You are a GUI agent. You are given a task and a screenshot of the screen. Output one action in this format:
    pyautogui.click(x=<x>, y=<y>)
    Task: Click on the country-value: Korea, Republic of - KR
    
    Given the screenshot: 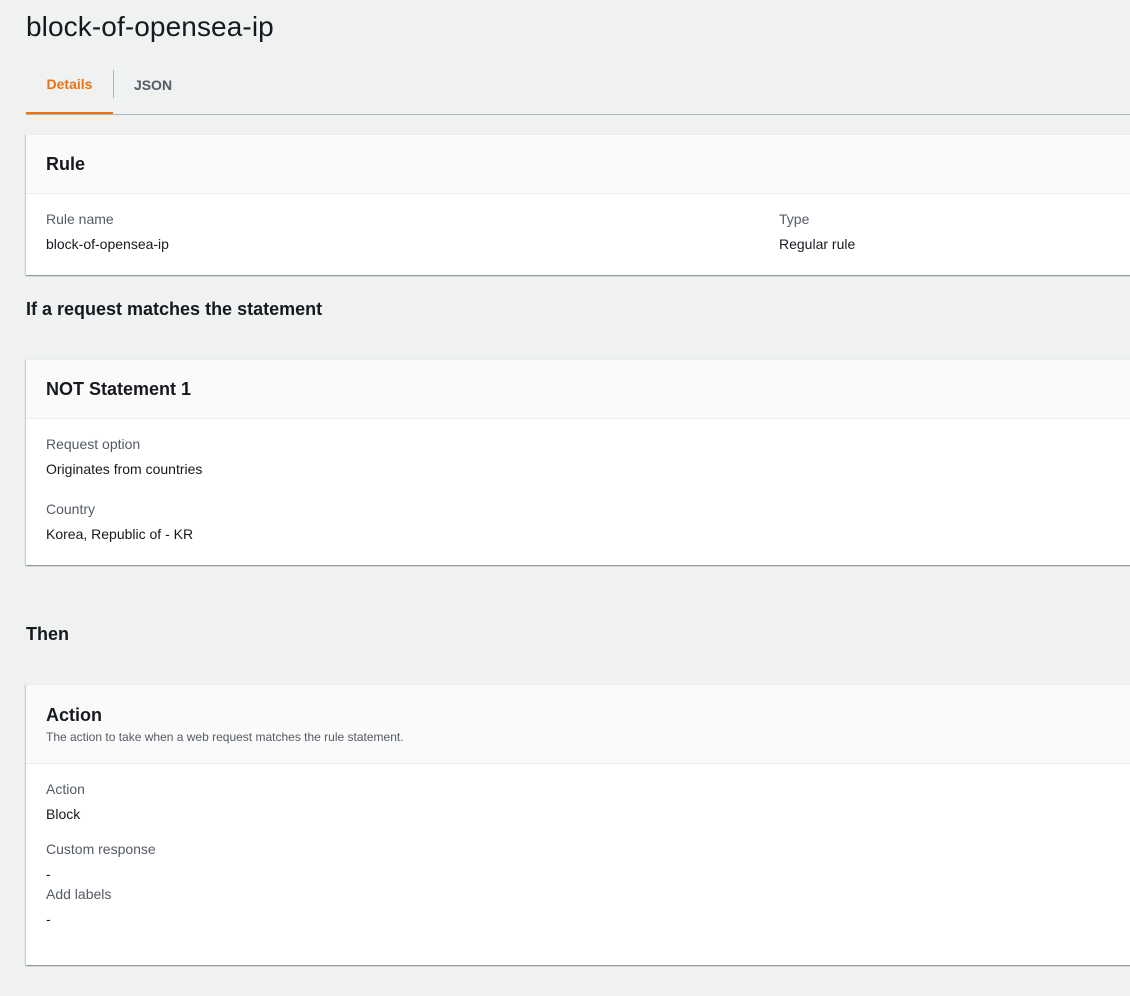 What is the action you would take?
    pyautogui.click(x=120, y=534)
    